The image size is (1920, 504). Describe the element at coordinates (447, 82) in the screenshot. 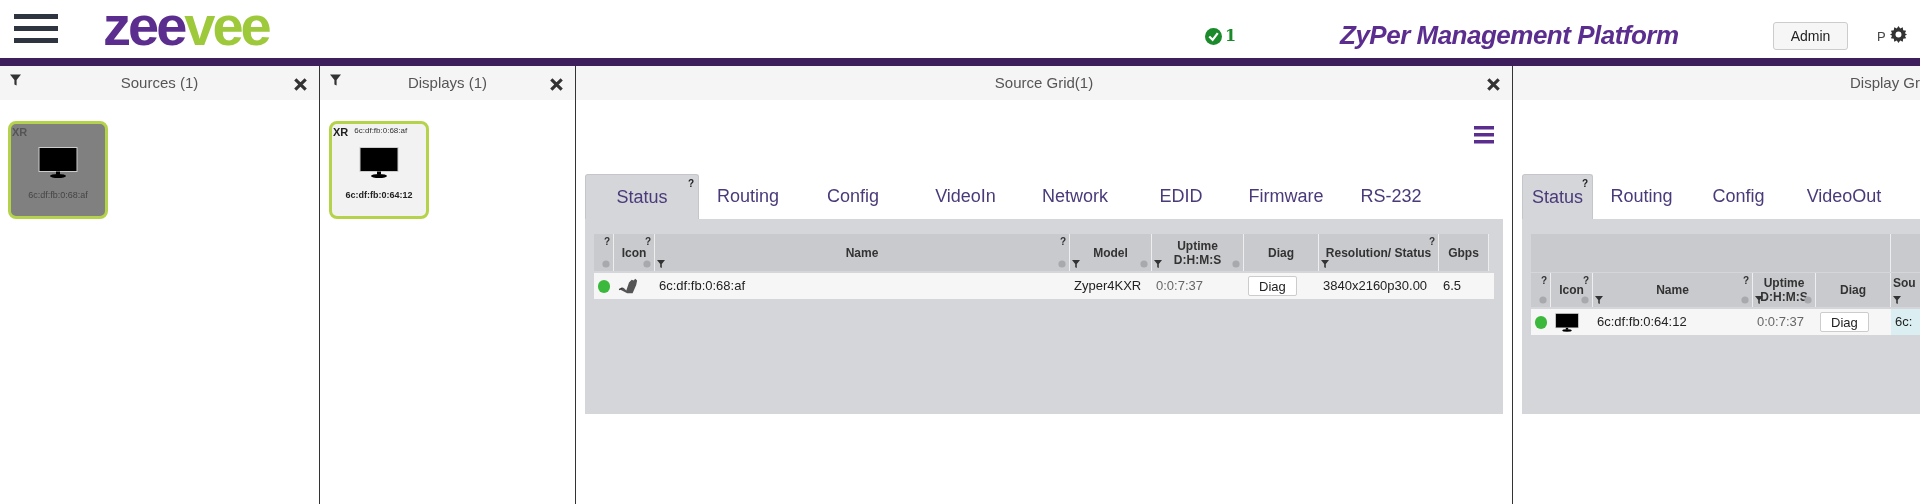

I see `panel-title: Displays (1)` at that location.